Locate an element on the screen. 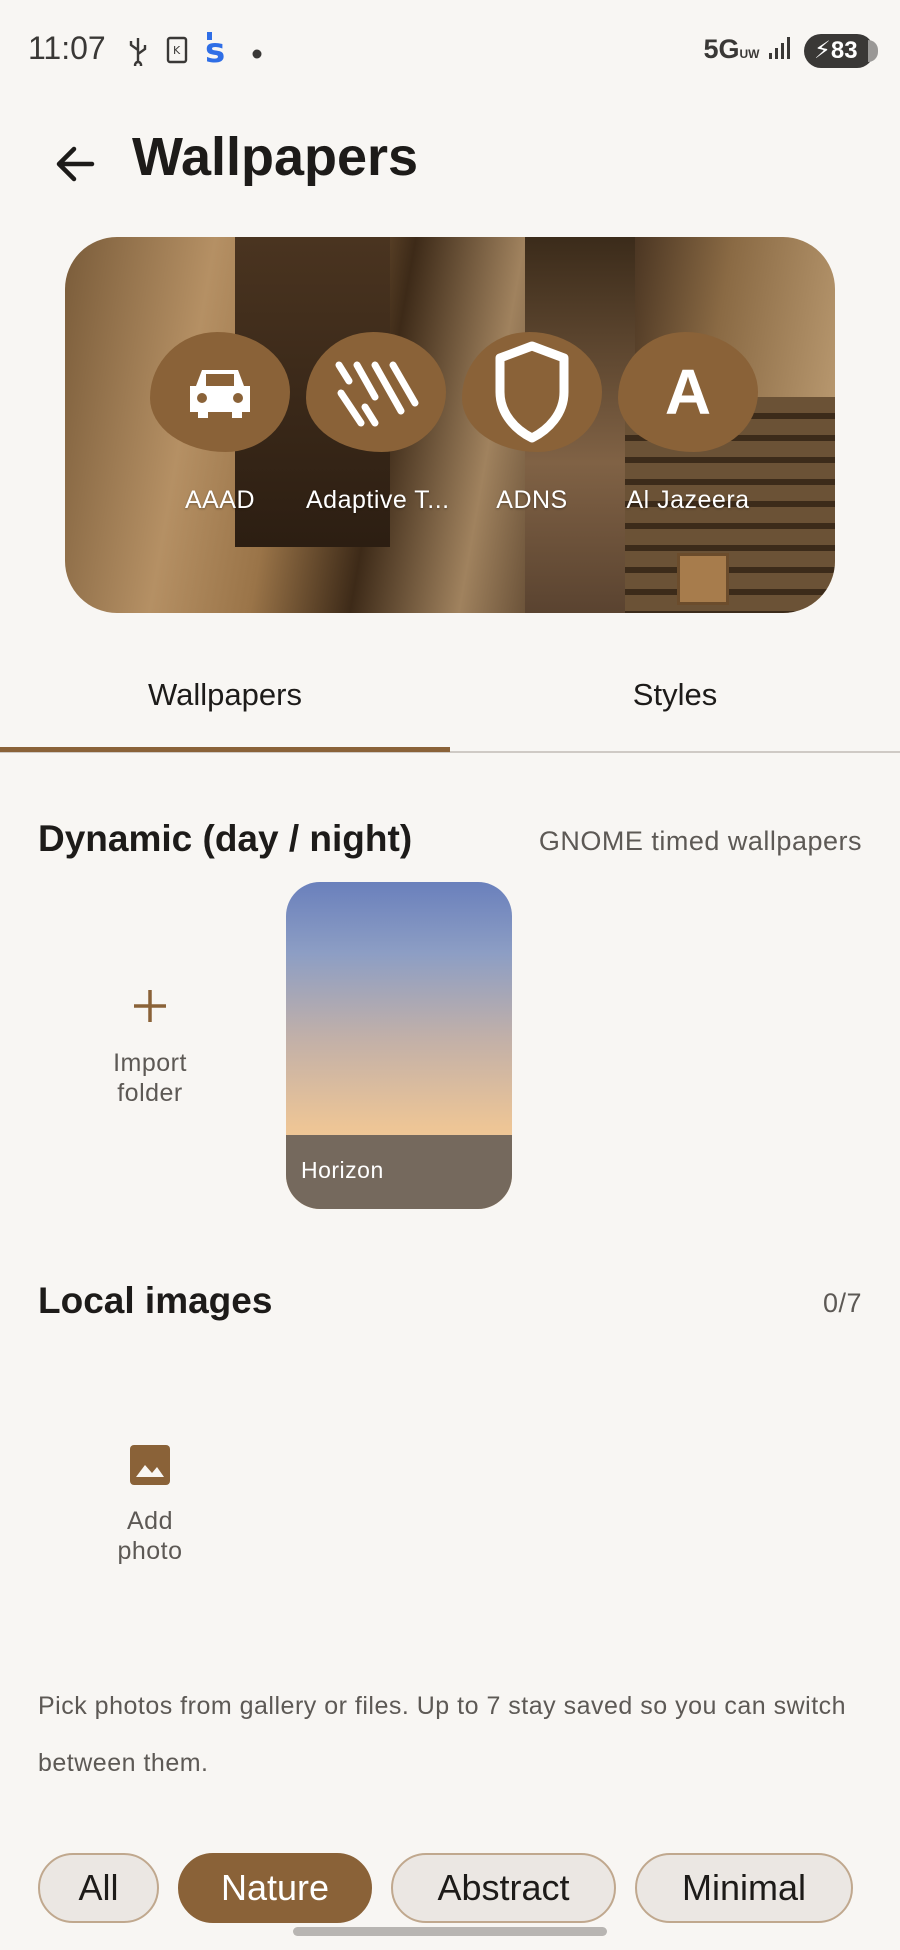 The width and height of the screenshot is (900, 1950). chip-minimal: Minimal is located at coordinates (744, 1888).